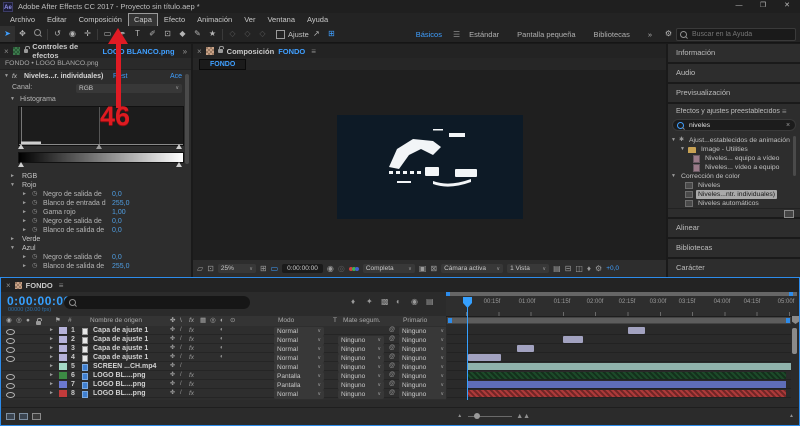 This screenshot has height=426, width=800. Describe the element at coordinates (484, 34) in the screenshot. I see `workspace-estandar: Estándar` at that location.